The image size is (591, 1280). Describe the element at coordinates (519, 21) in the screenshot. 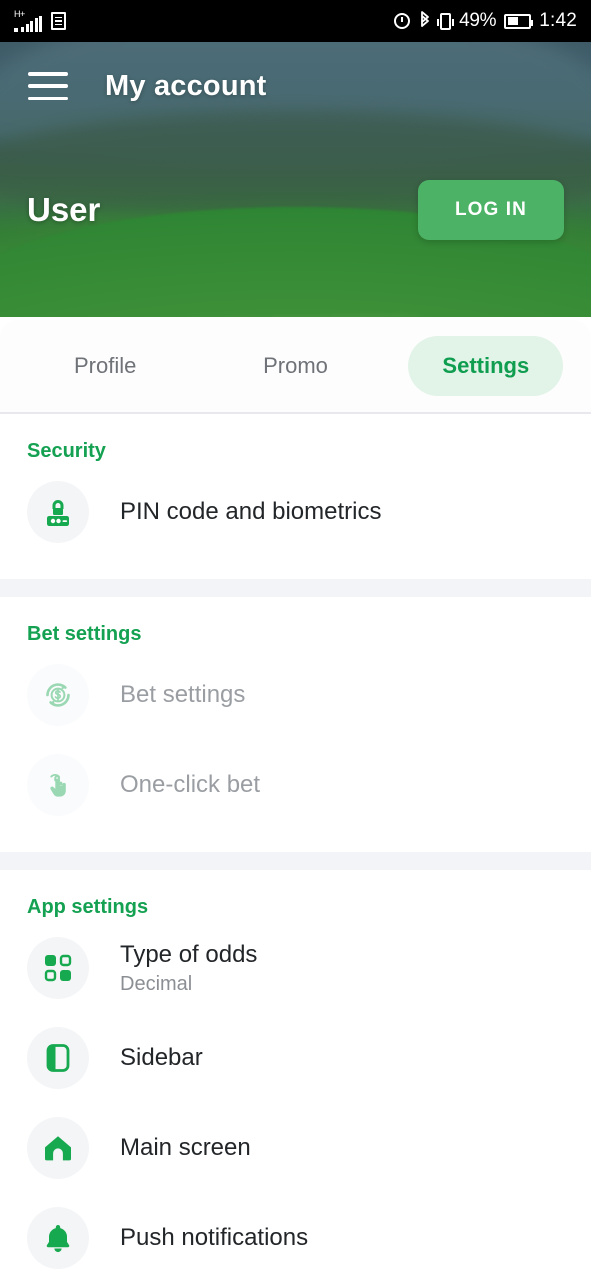

I see `battery-icon` at that location.